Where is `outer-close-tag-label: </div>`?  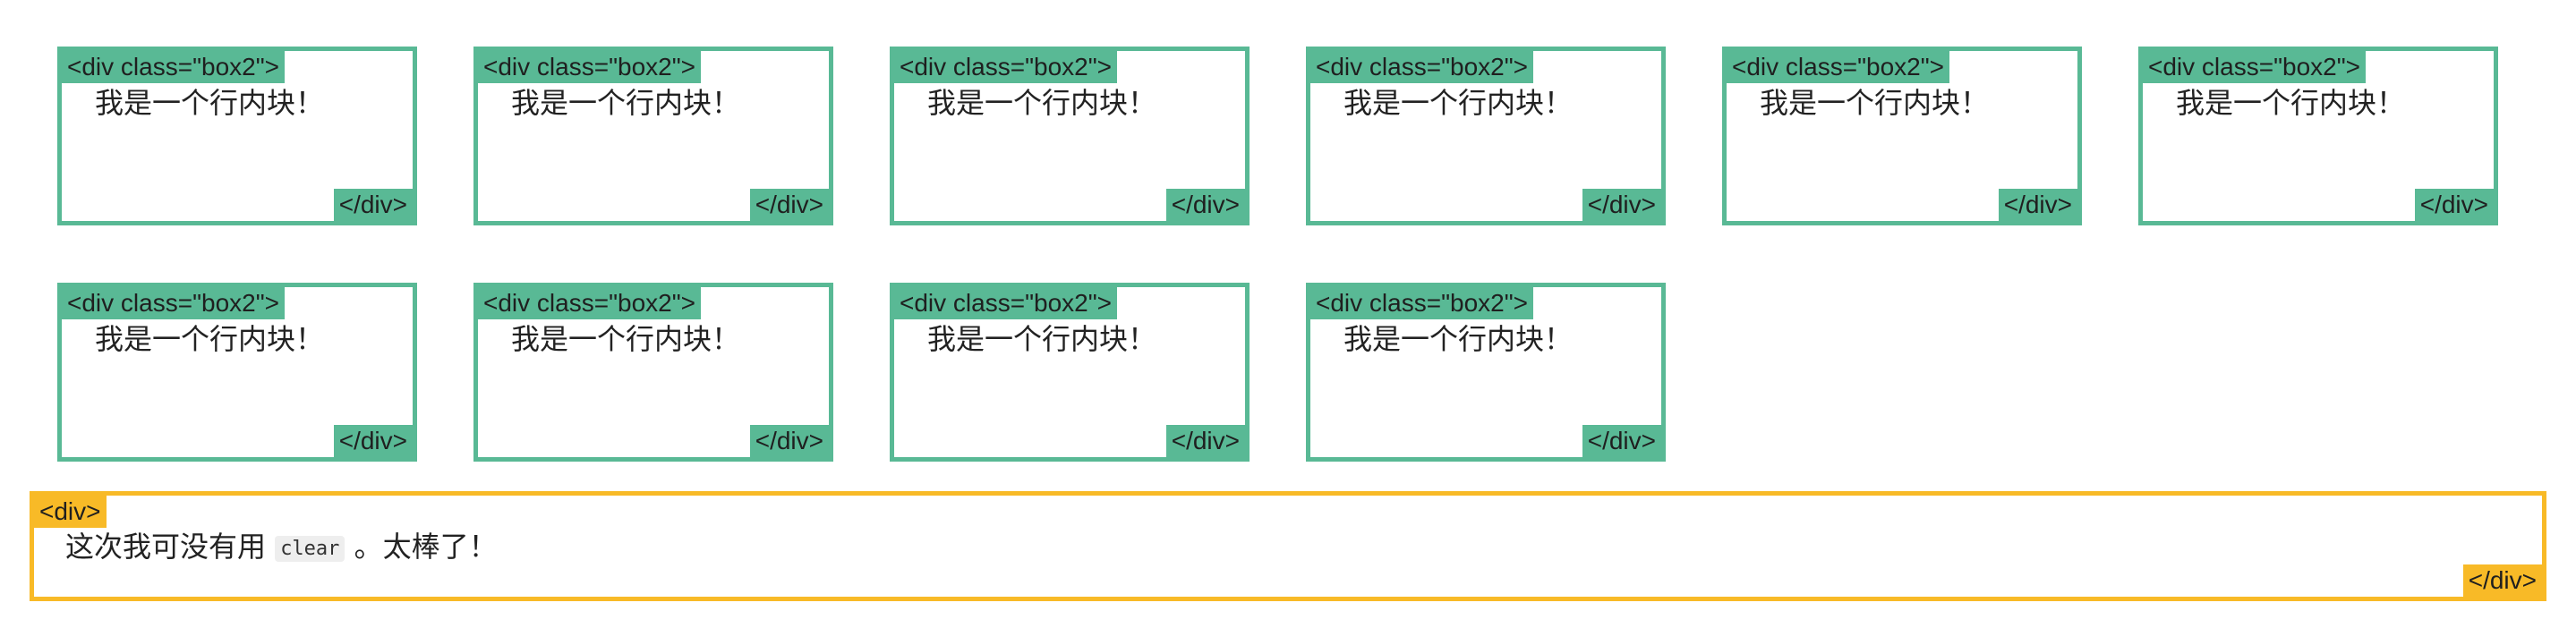 outer-close-tag-label: </div> is located at coordinates (2502, 580).